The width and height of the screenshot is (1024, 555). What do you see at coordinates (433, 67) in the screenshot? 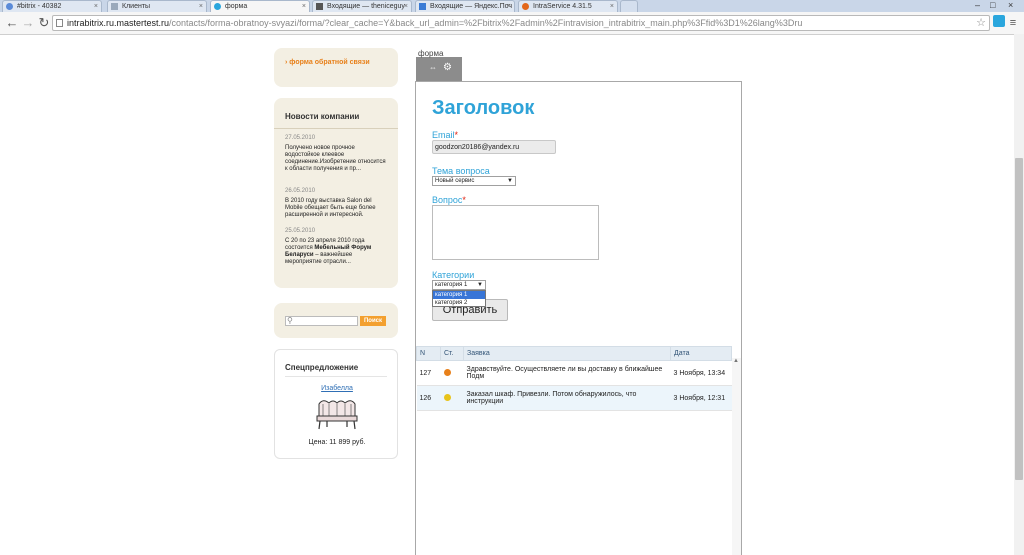
I see `move-icon: ⇔` at bounding box center [433, 67].